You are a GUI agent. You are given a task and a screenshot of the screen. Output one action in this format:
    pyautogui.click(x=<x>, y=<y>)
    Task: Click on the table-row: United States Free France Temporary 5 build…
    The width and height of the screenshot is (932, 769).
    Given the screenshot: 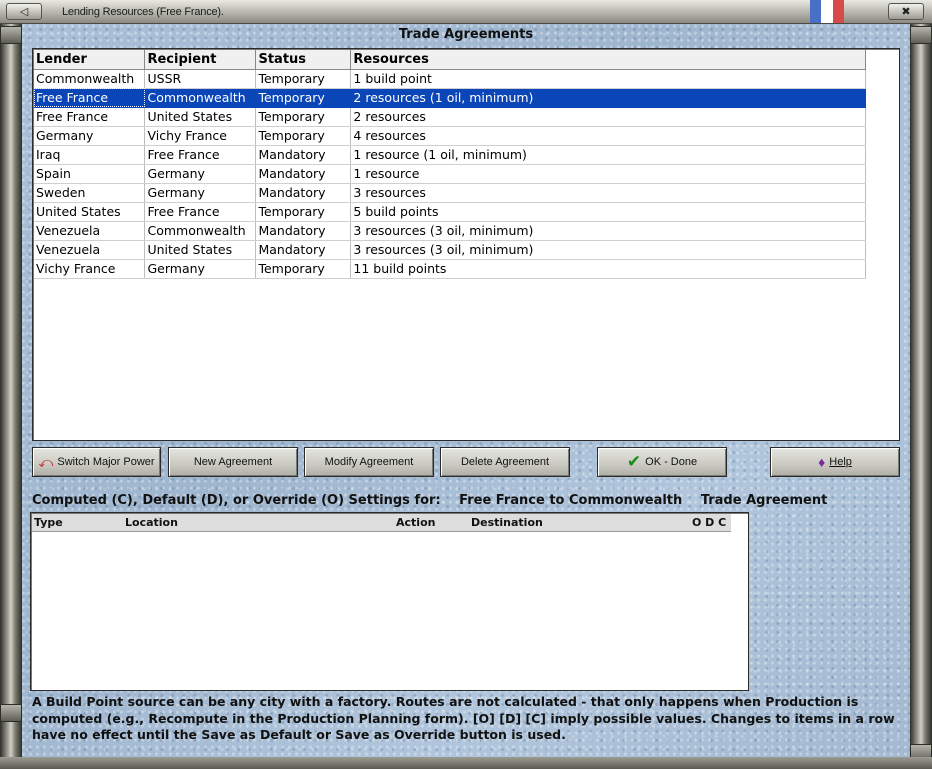 What is the action you would take?
    pyautogui.click(x=450, y=212)
    